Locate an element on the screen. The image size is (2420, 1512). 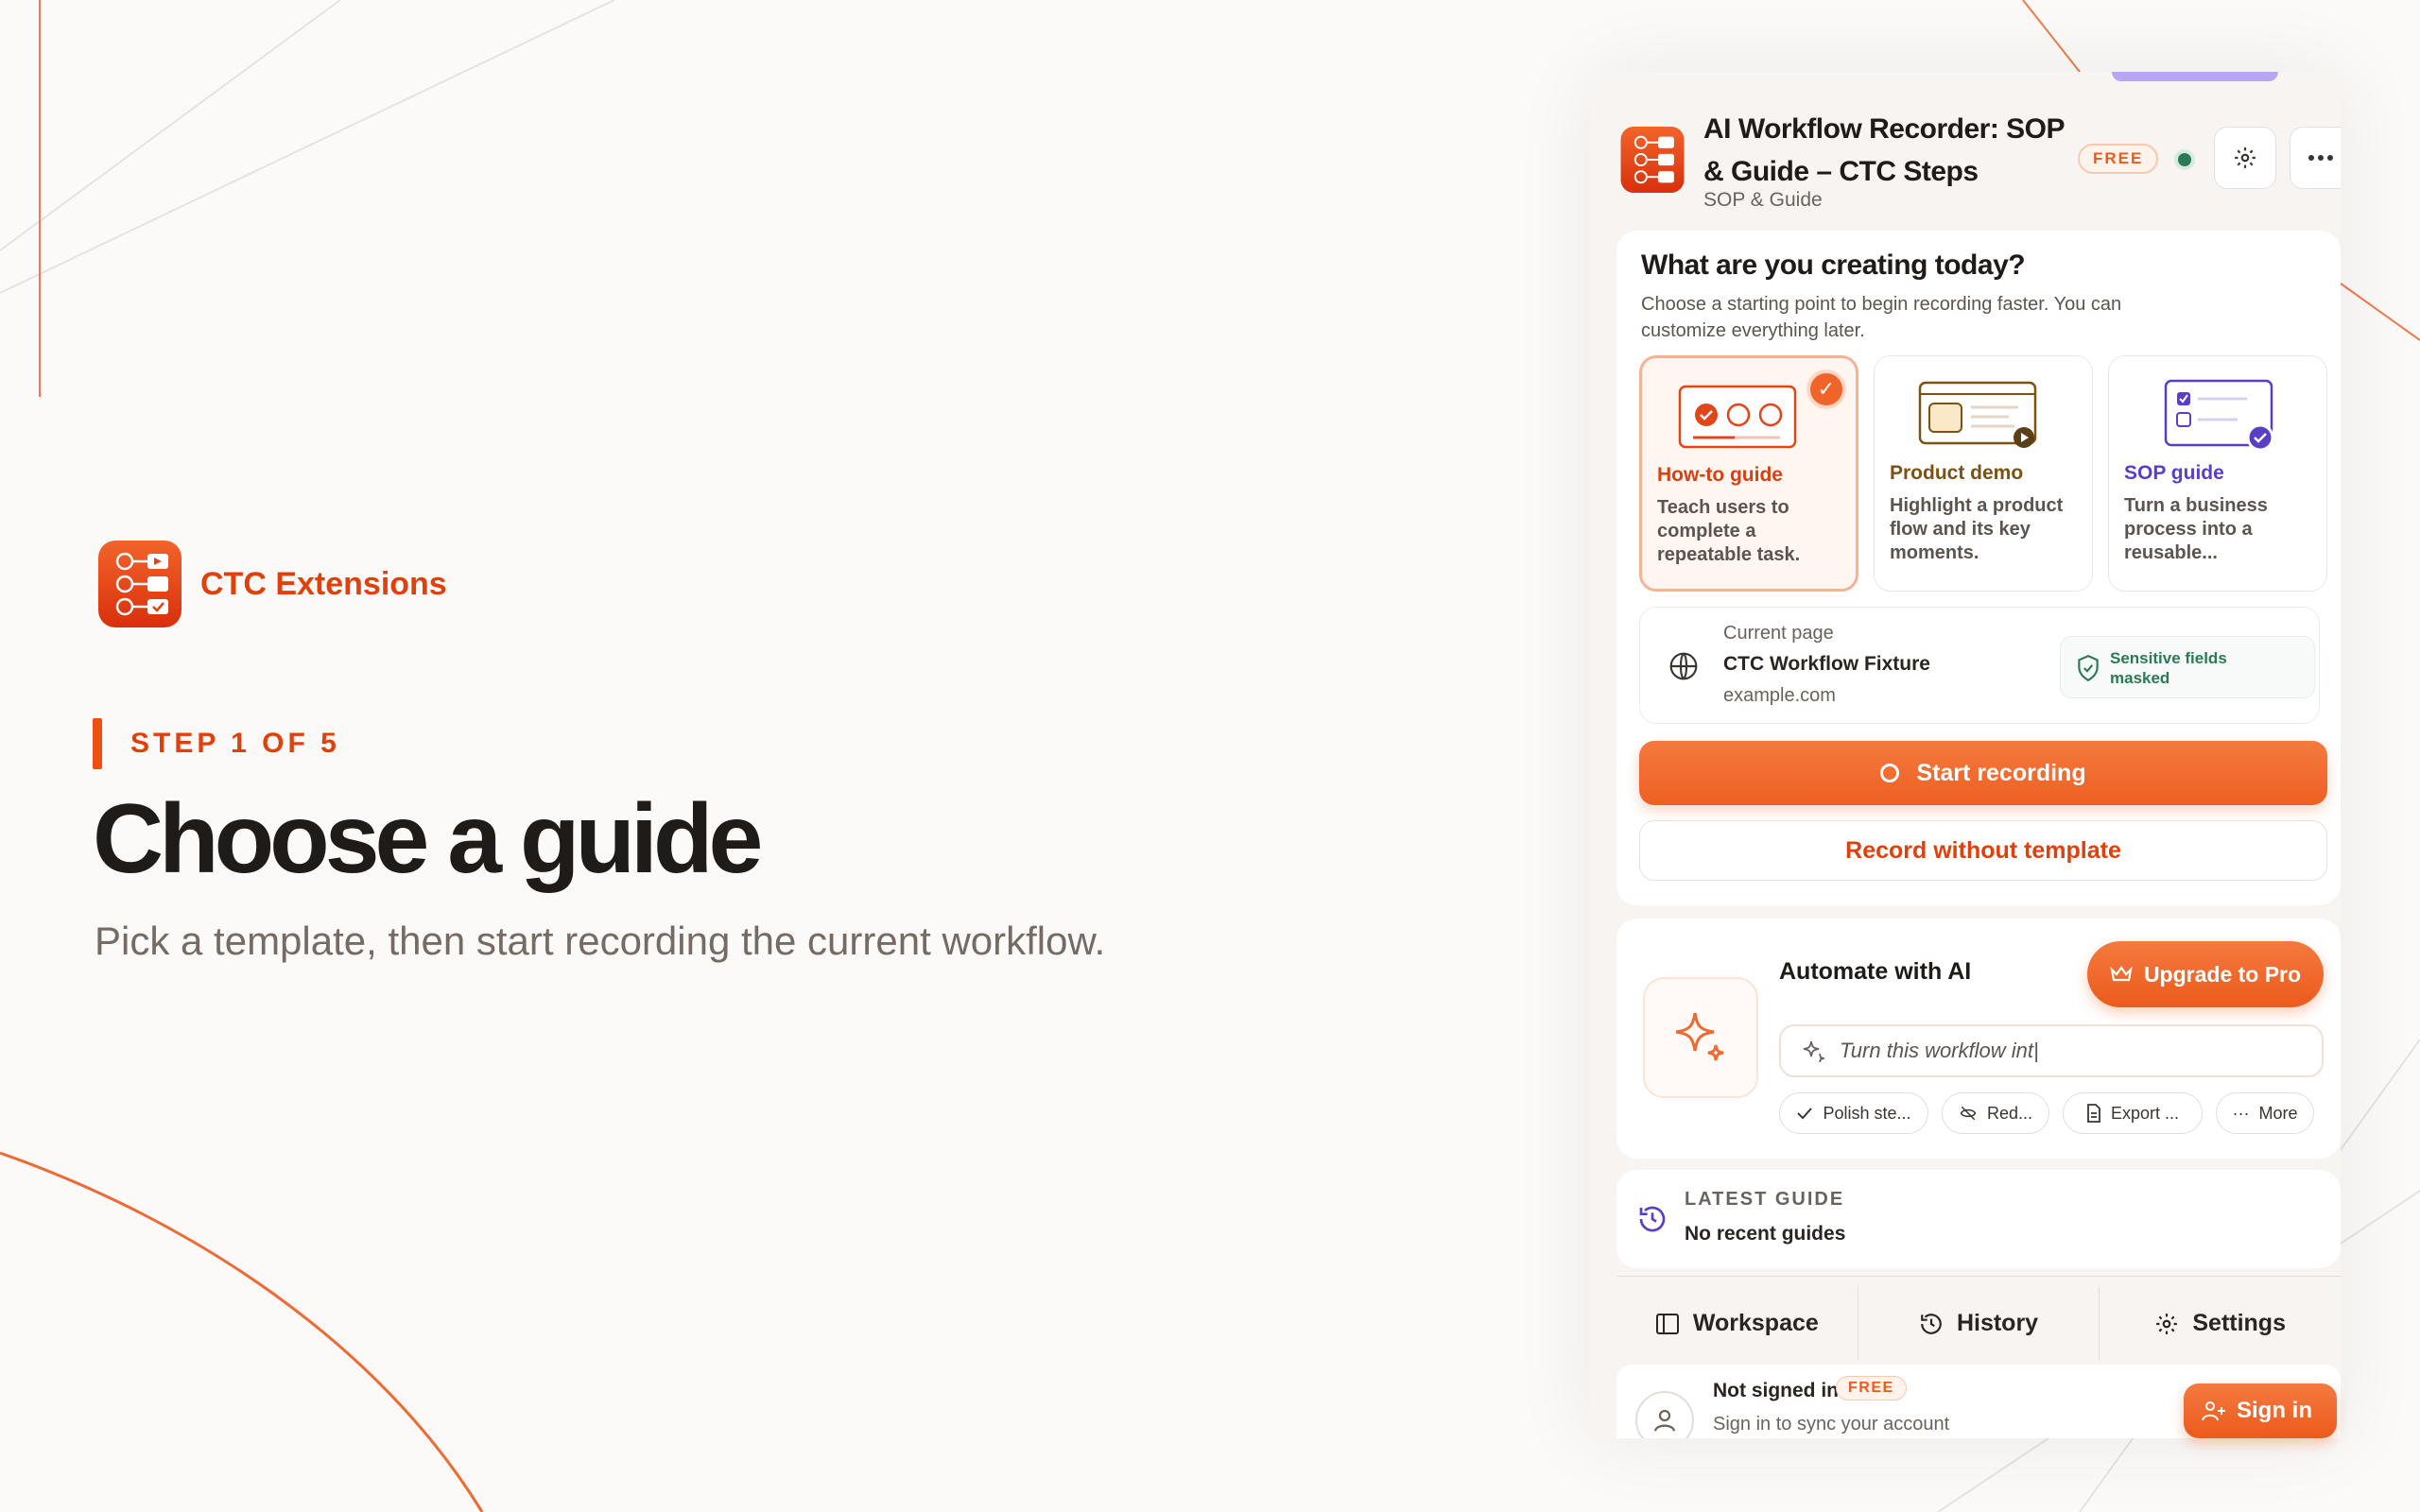
how-to-steps-icon is located at coordinates (1737, 417).